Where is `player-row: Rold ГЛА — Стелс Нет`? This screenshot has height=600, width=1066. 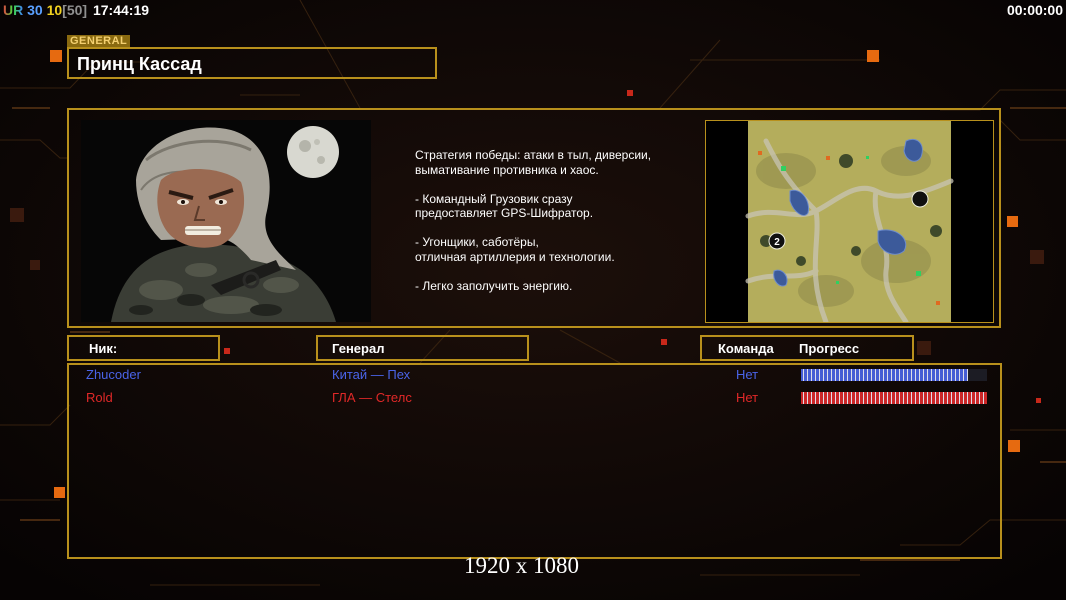
player-row: Rold ГЛА — Стелс Нет is located at coordinates (536, 398).